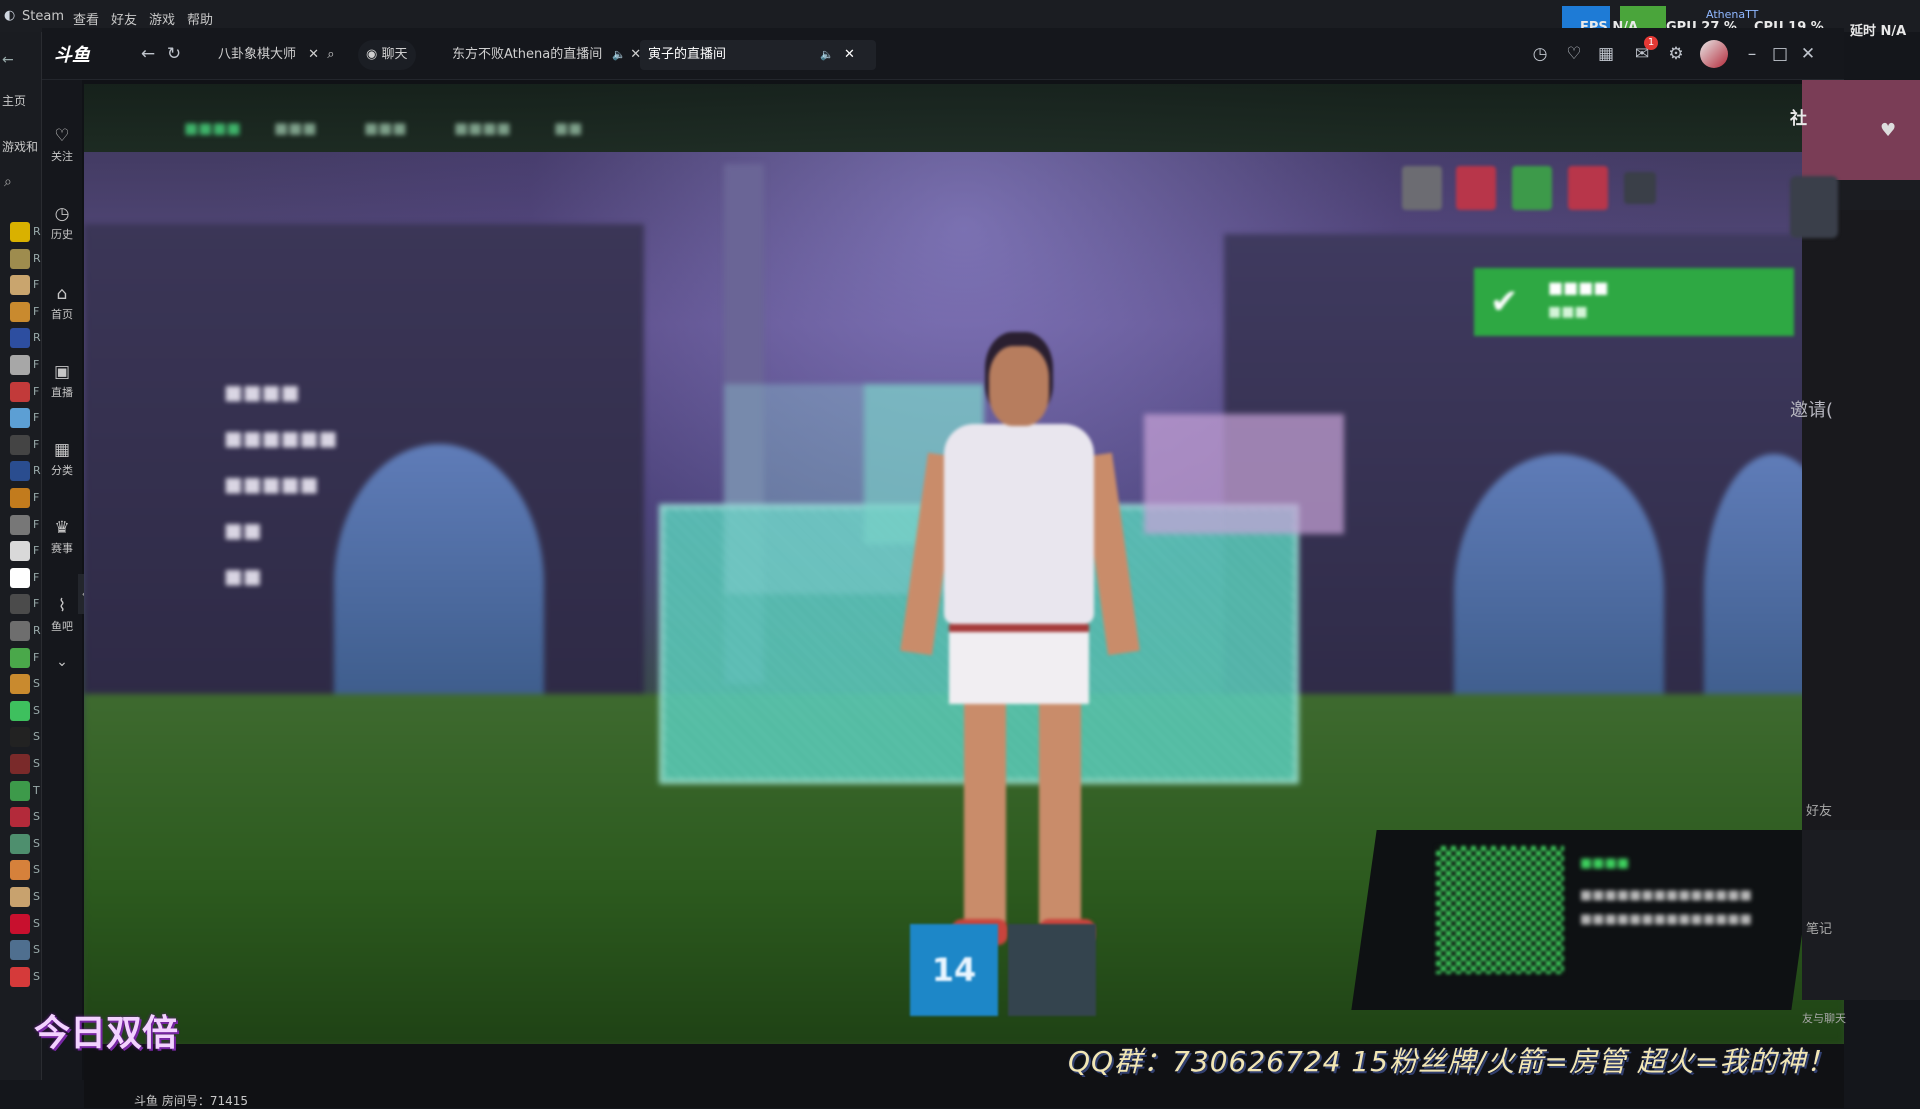 This screenshot has width=1920, height=1109. I want to click on game-tab: ■■■■, so click(482, 128).